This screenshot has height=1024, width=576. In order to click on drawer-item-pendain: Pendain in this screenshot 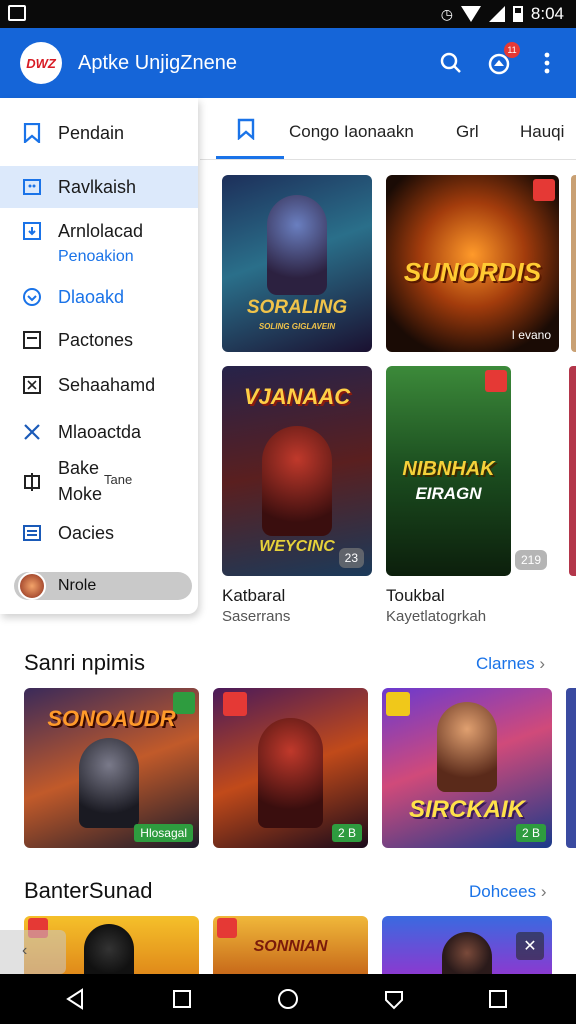, I will do `click(99, 133)`.